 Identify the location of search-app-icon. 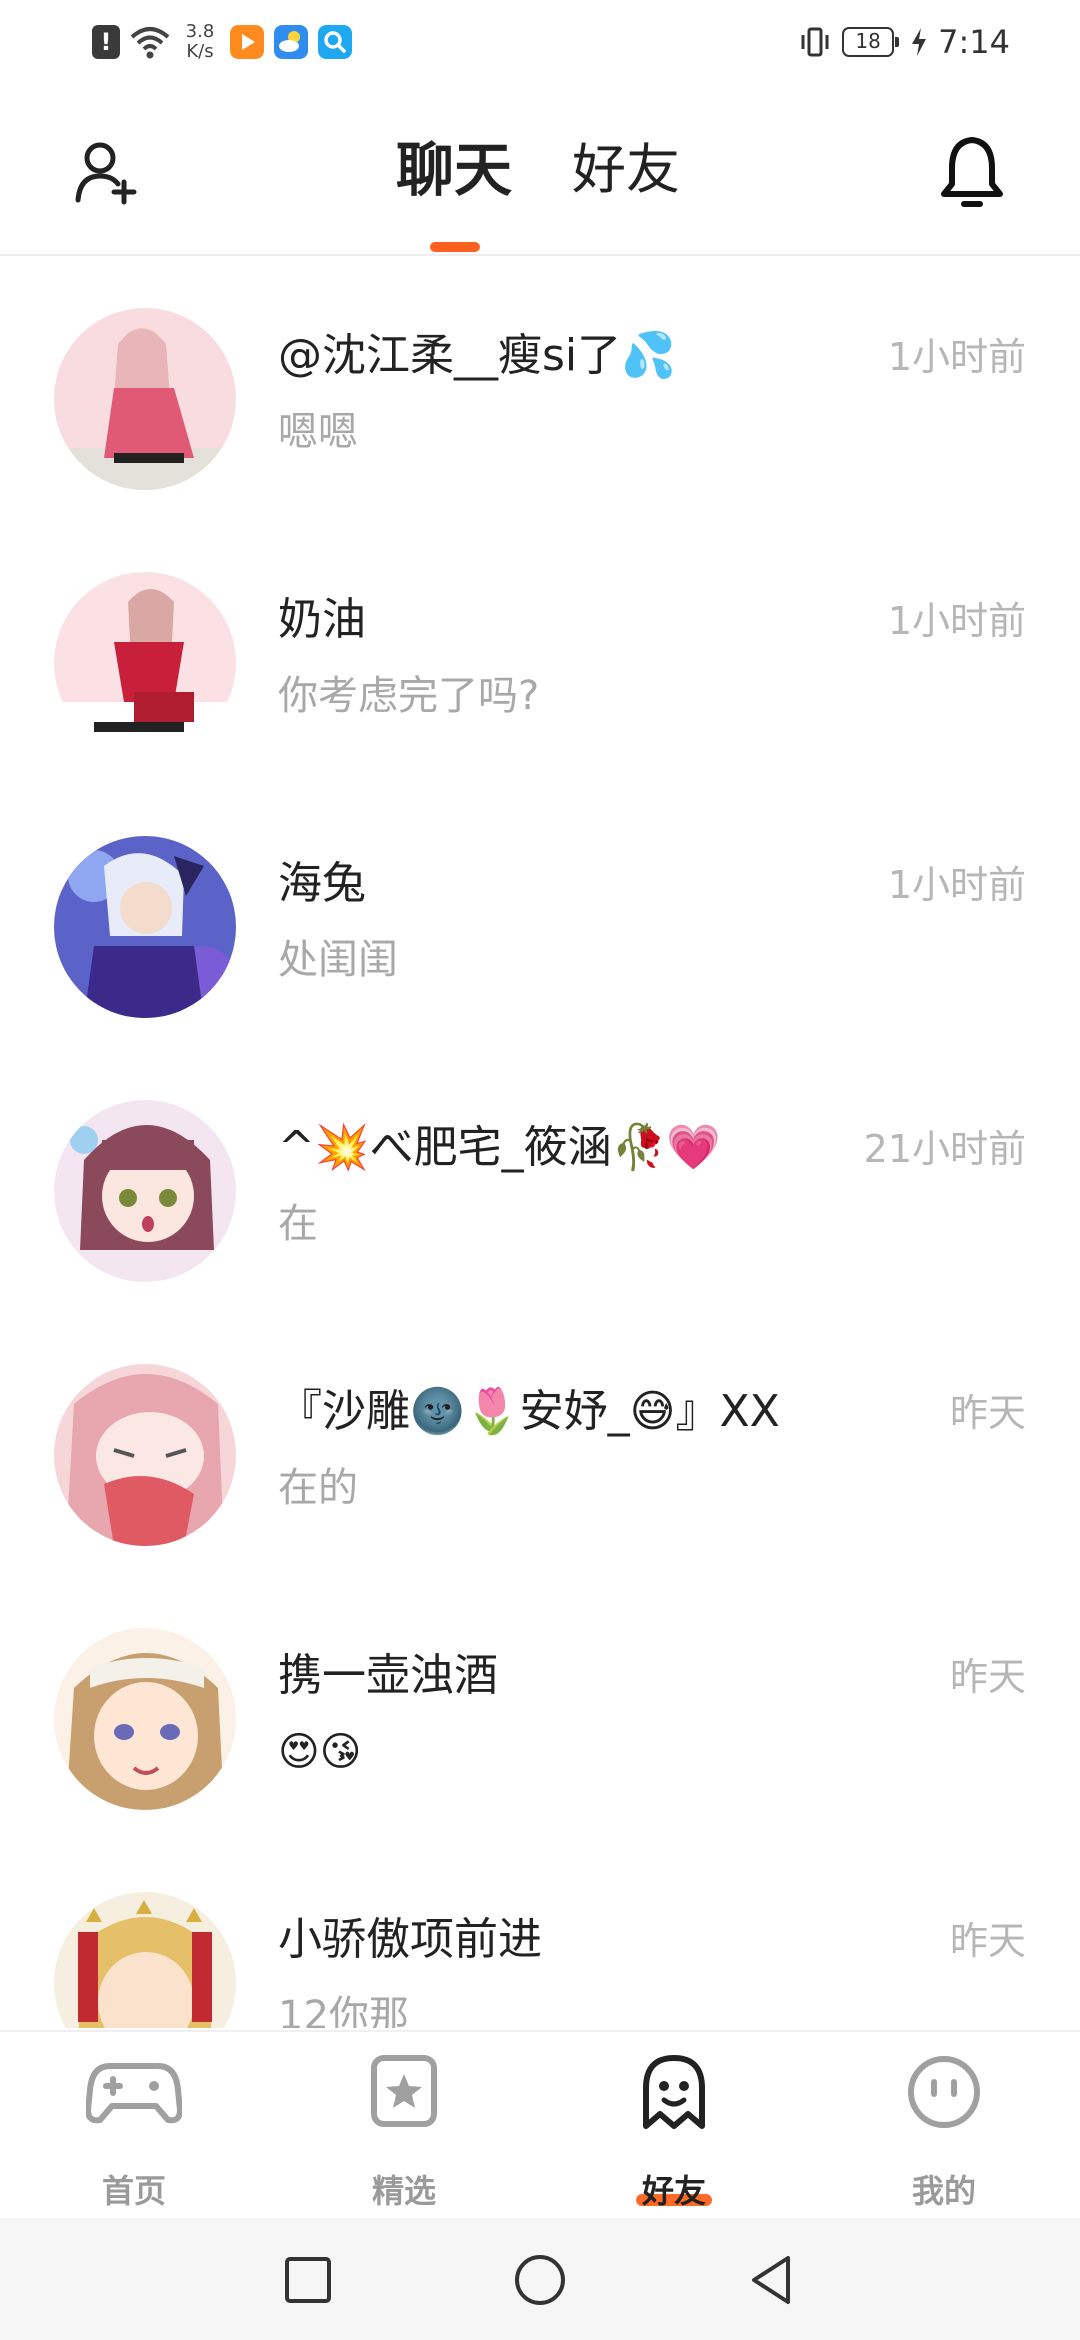
(335, 42).